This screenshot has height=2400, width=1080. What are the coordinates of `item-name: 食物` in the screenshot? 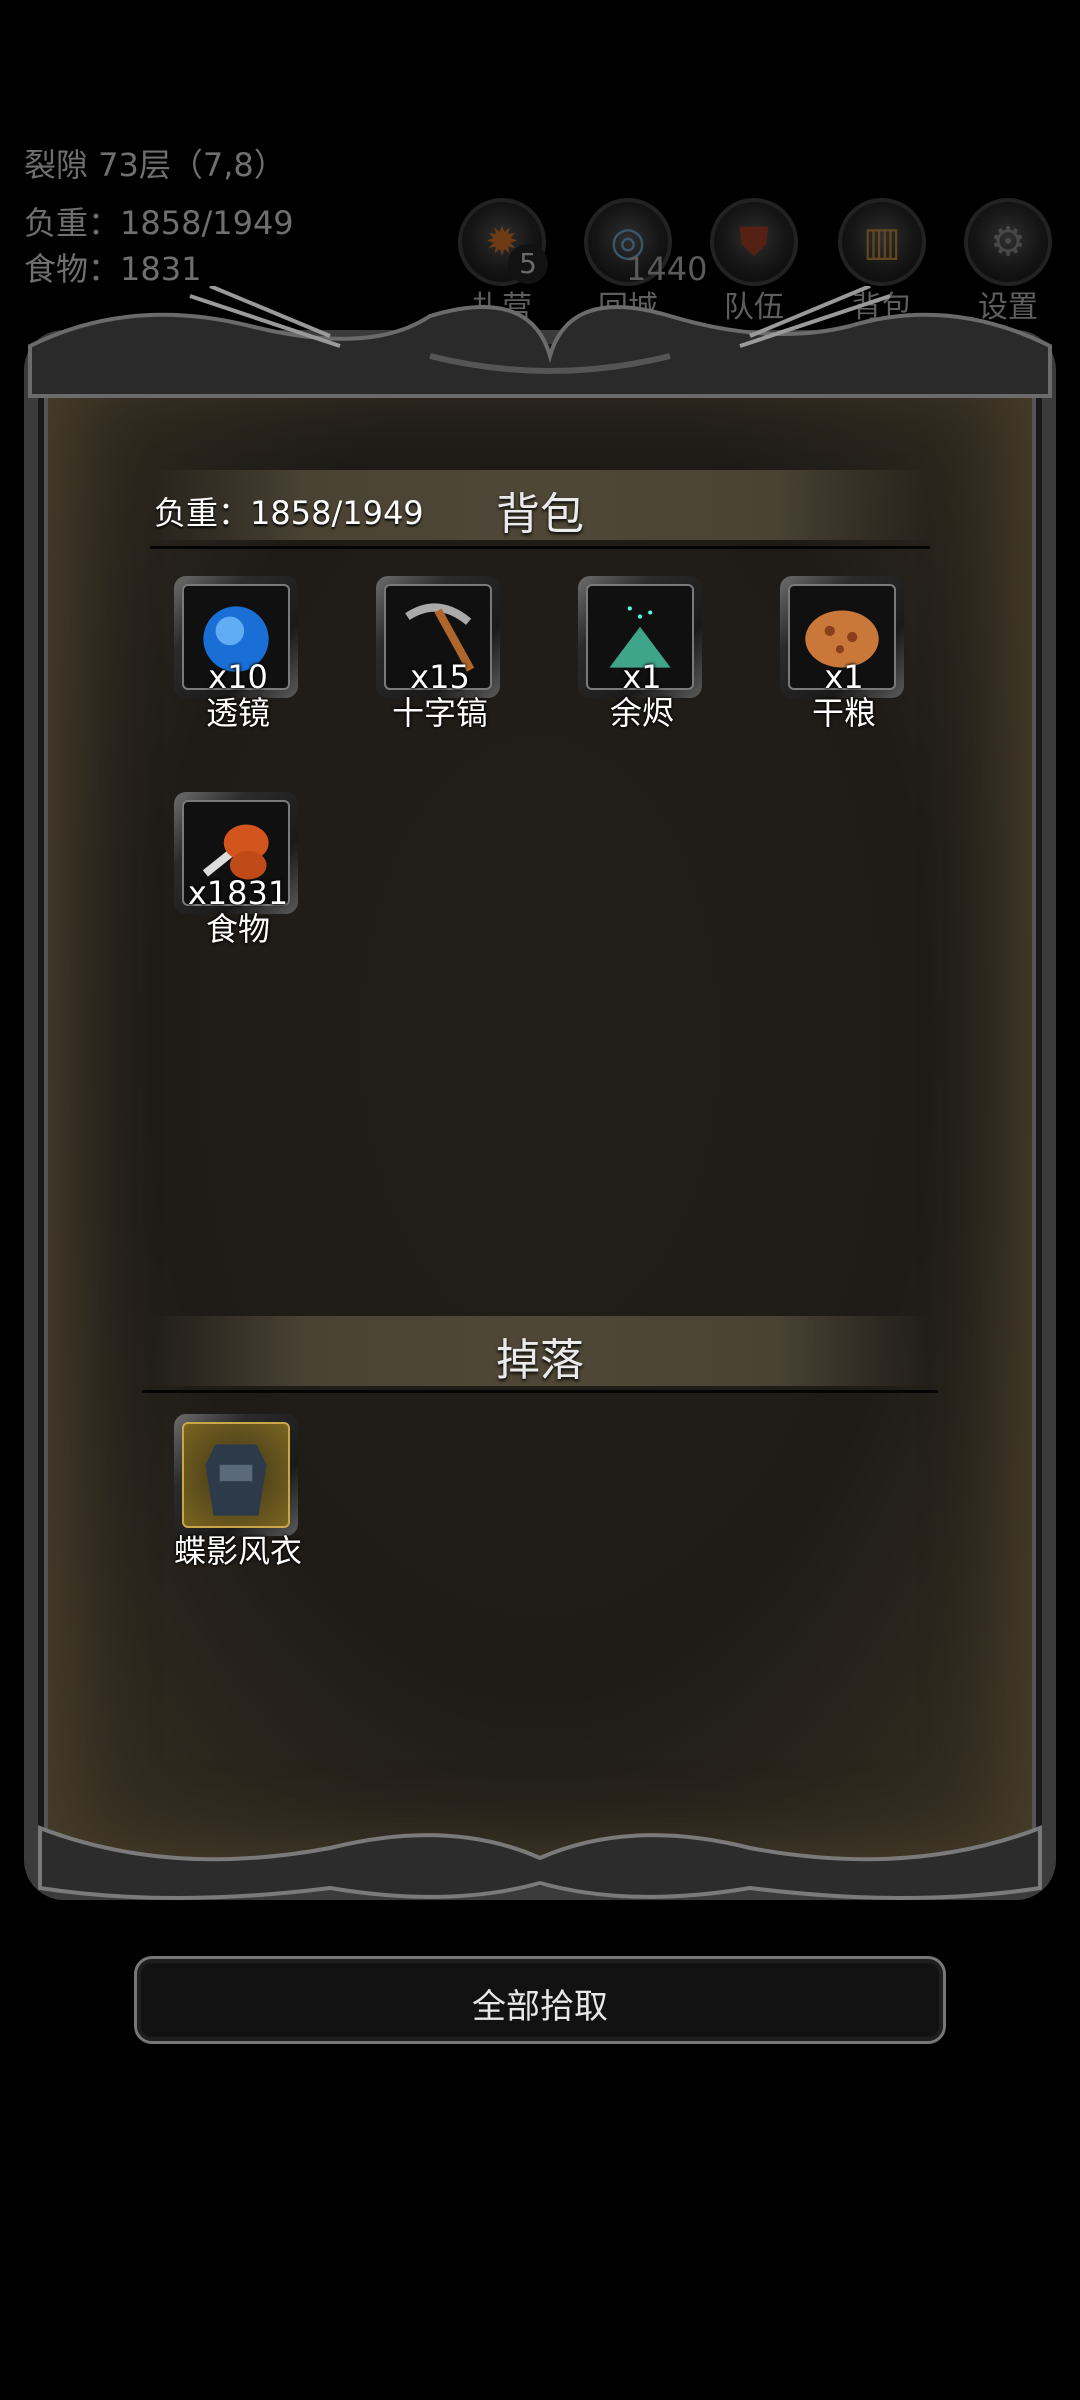 It's located at (237, 929).